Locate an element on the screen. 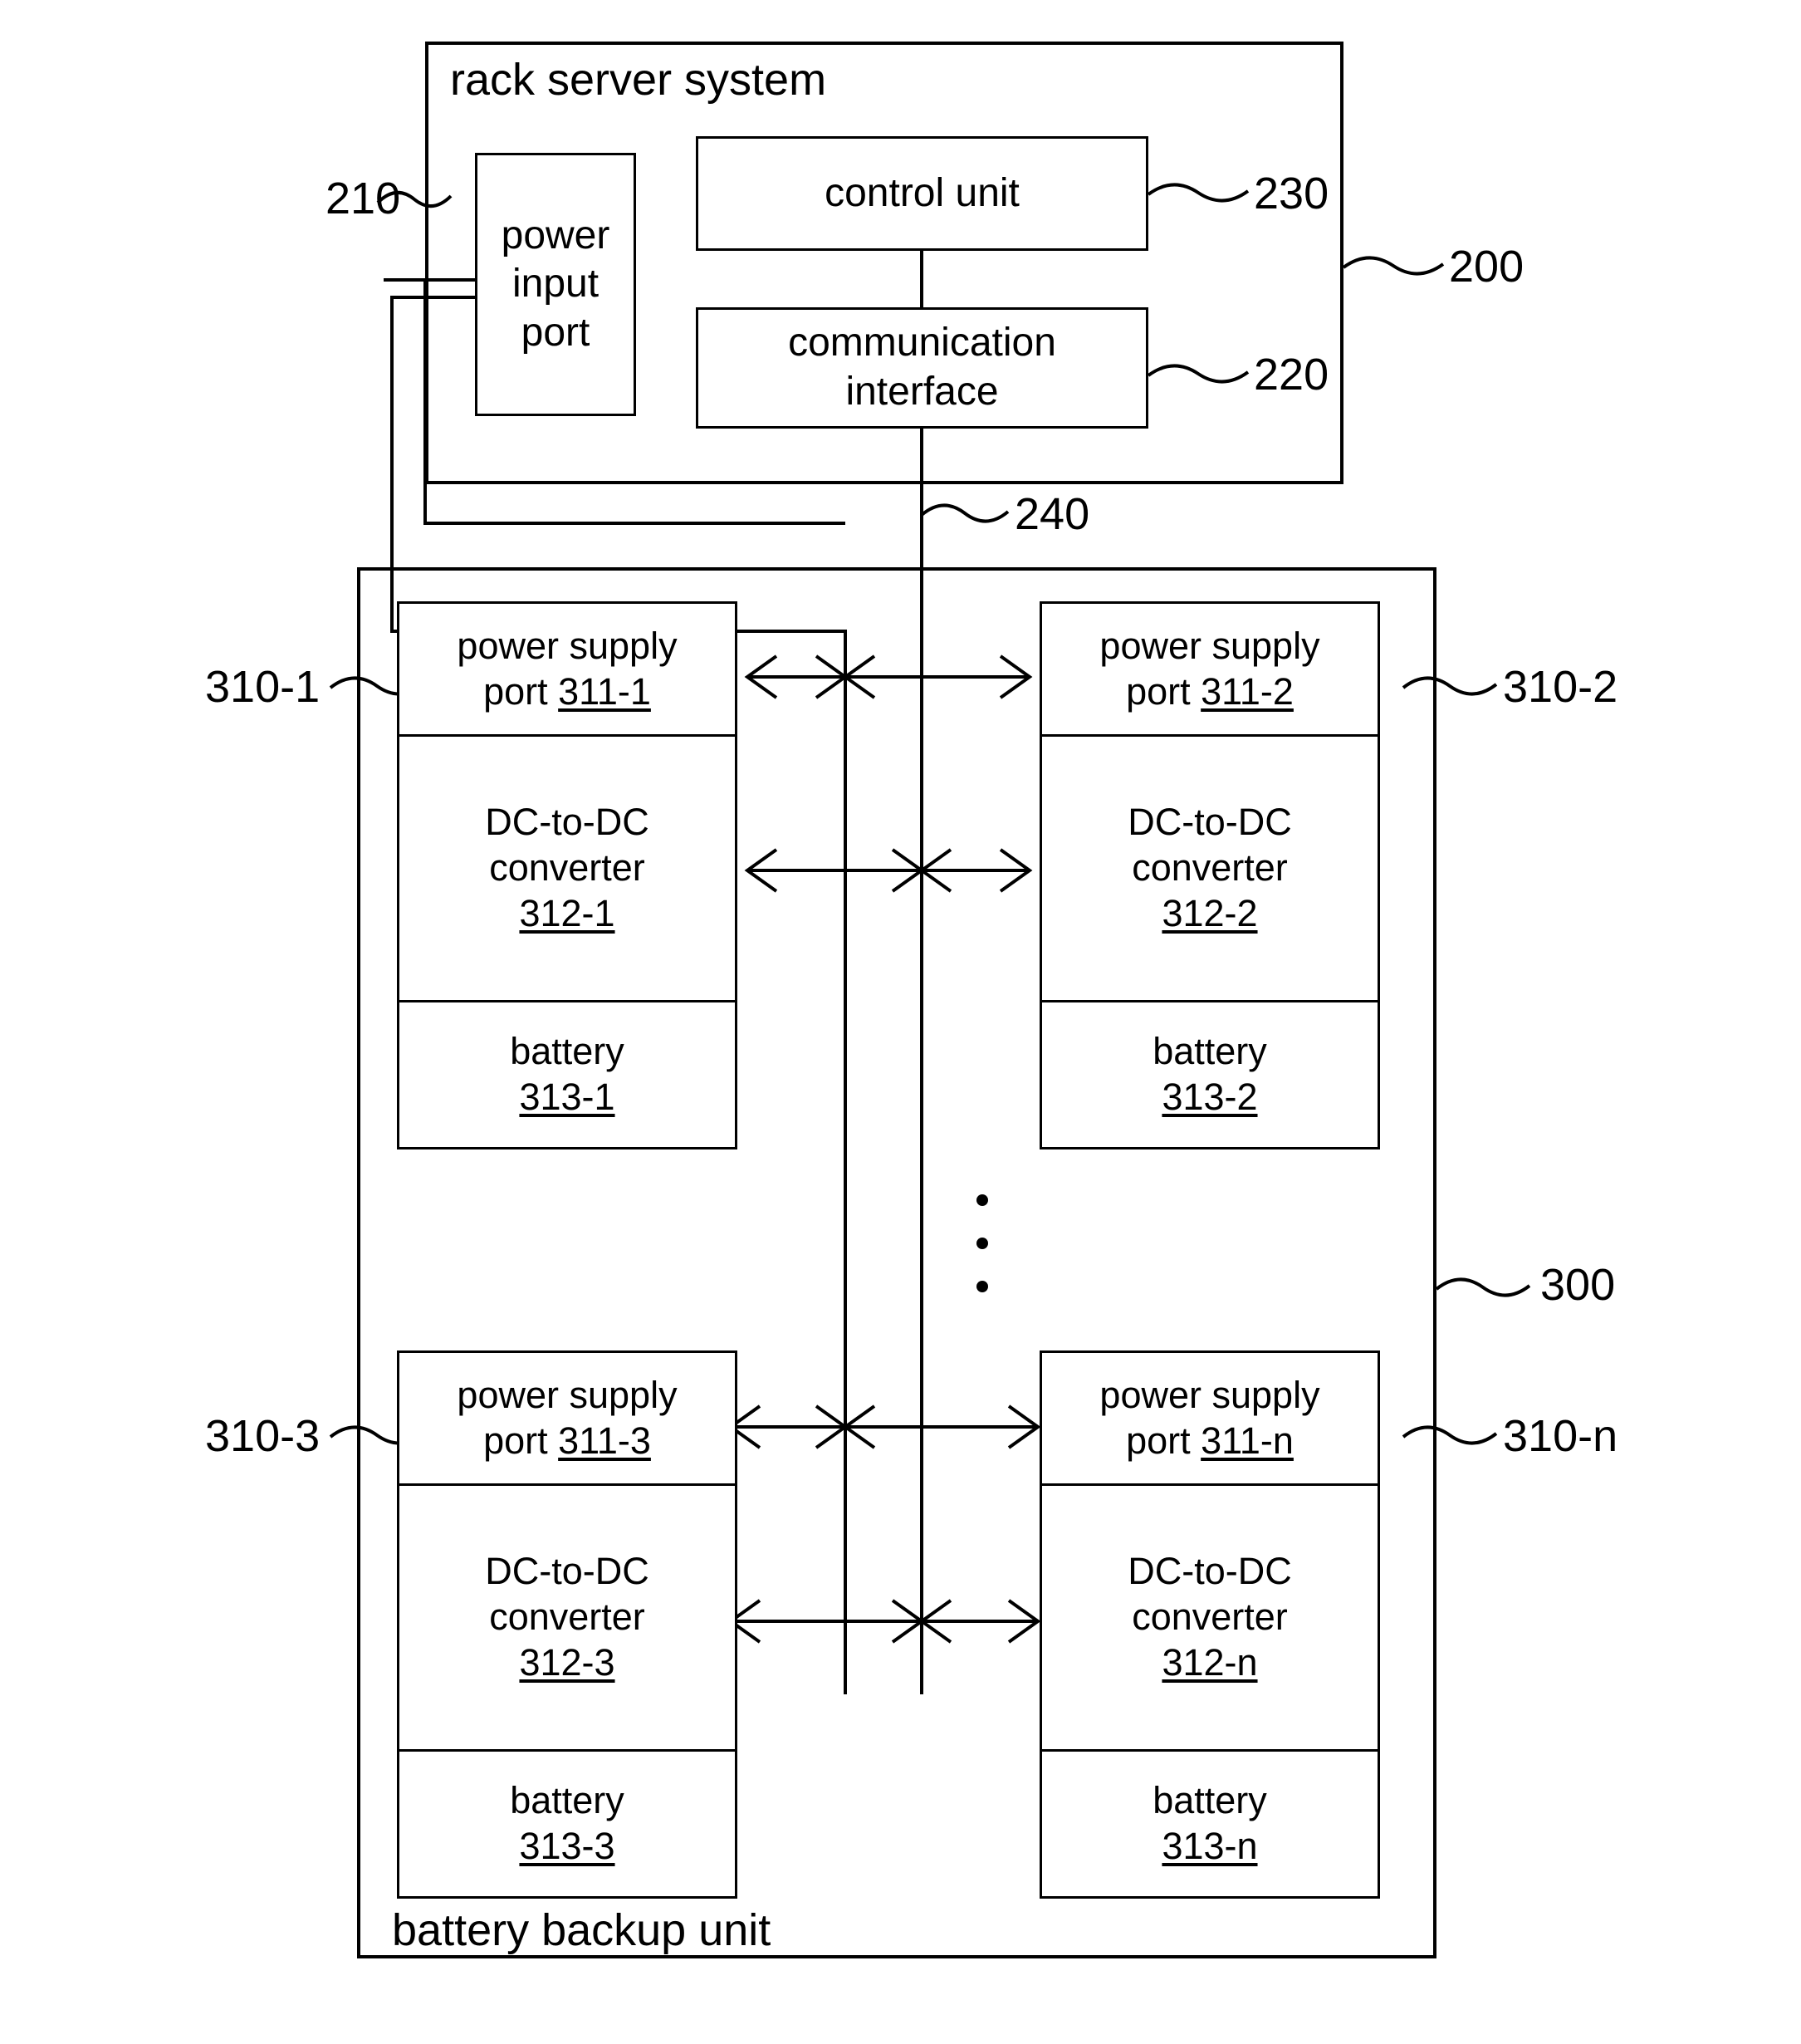  power-supply-port-311-n: power supply port 311-n is located at coordinates (1210, 1419).